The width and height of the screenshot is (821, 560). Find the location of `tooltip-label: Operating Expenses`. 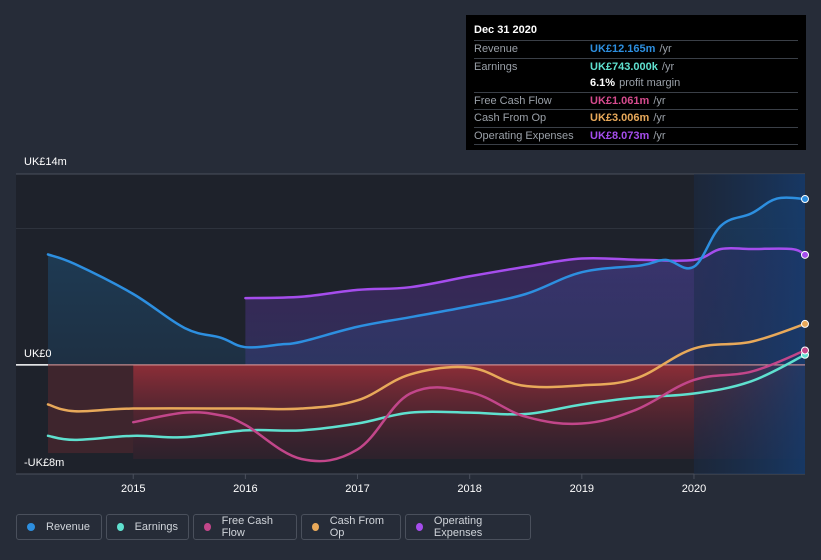

tooltip-label: Operating Expenses is located at coordinates (524, 135).